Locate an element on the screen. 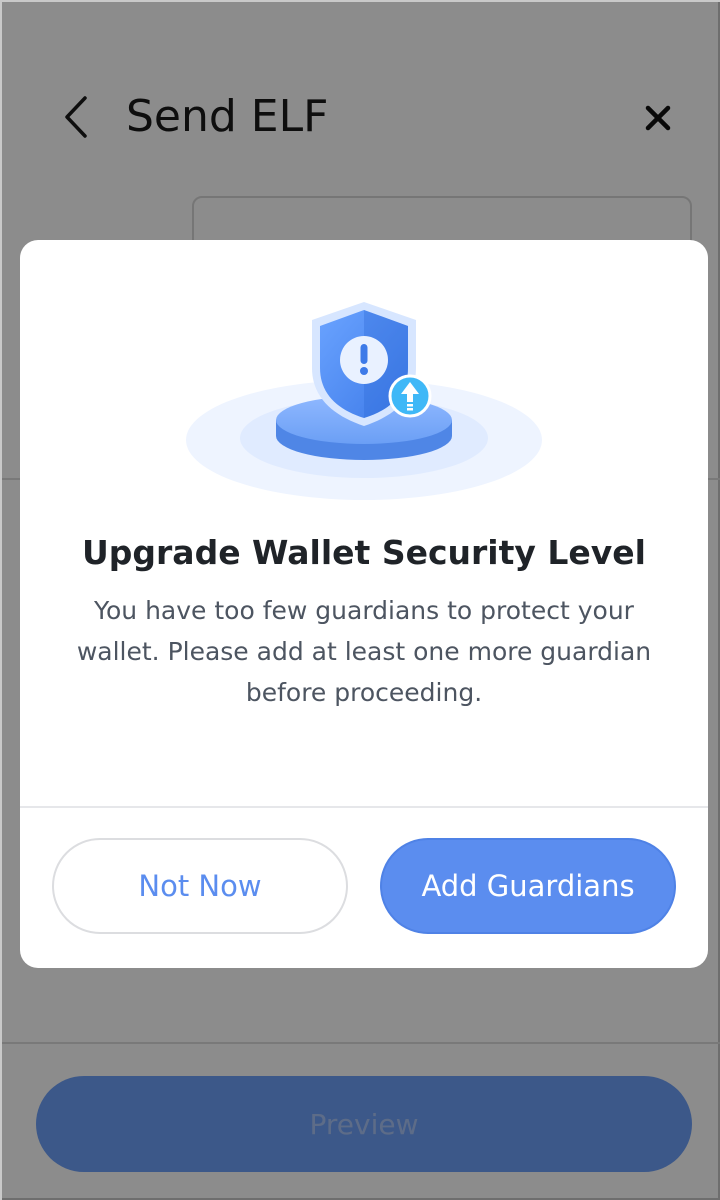 This screenshot has width=720, height=1200. dialog-divider is located at coordinates (364, 807).